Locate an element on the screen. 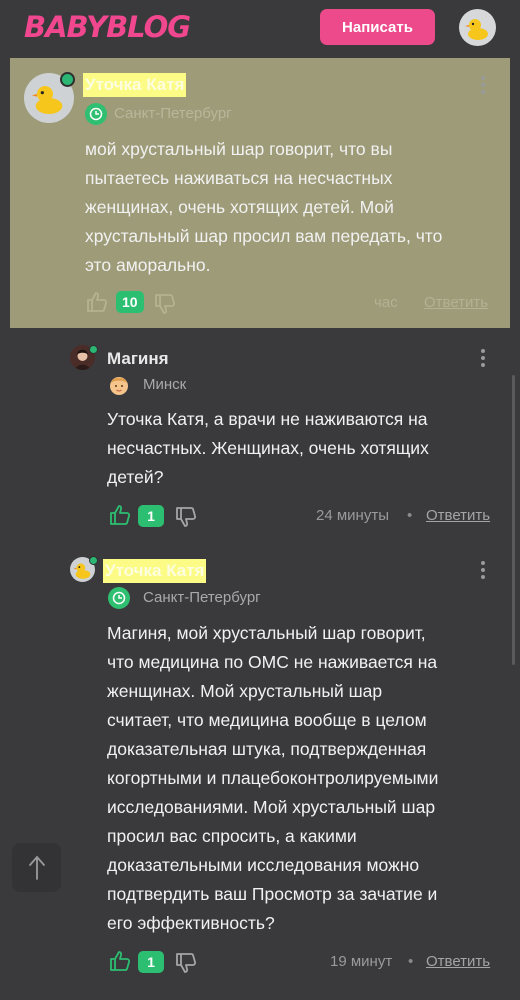  write-button: Написать is located at coordinates (377, 27).